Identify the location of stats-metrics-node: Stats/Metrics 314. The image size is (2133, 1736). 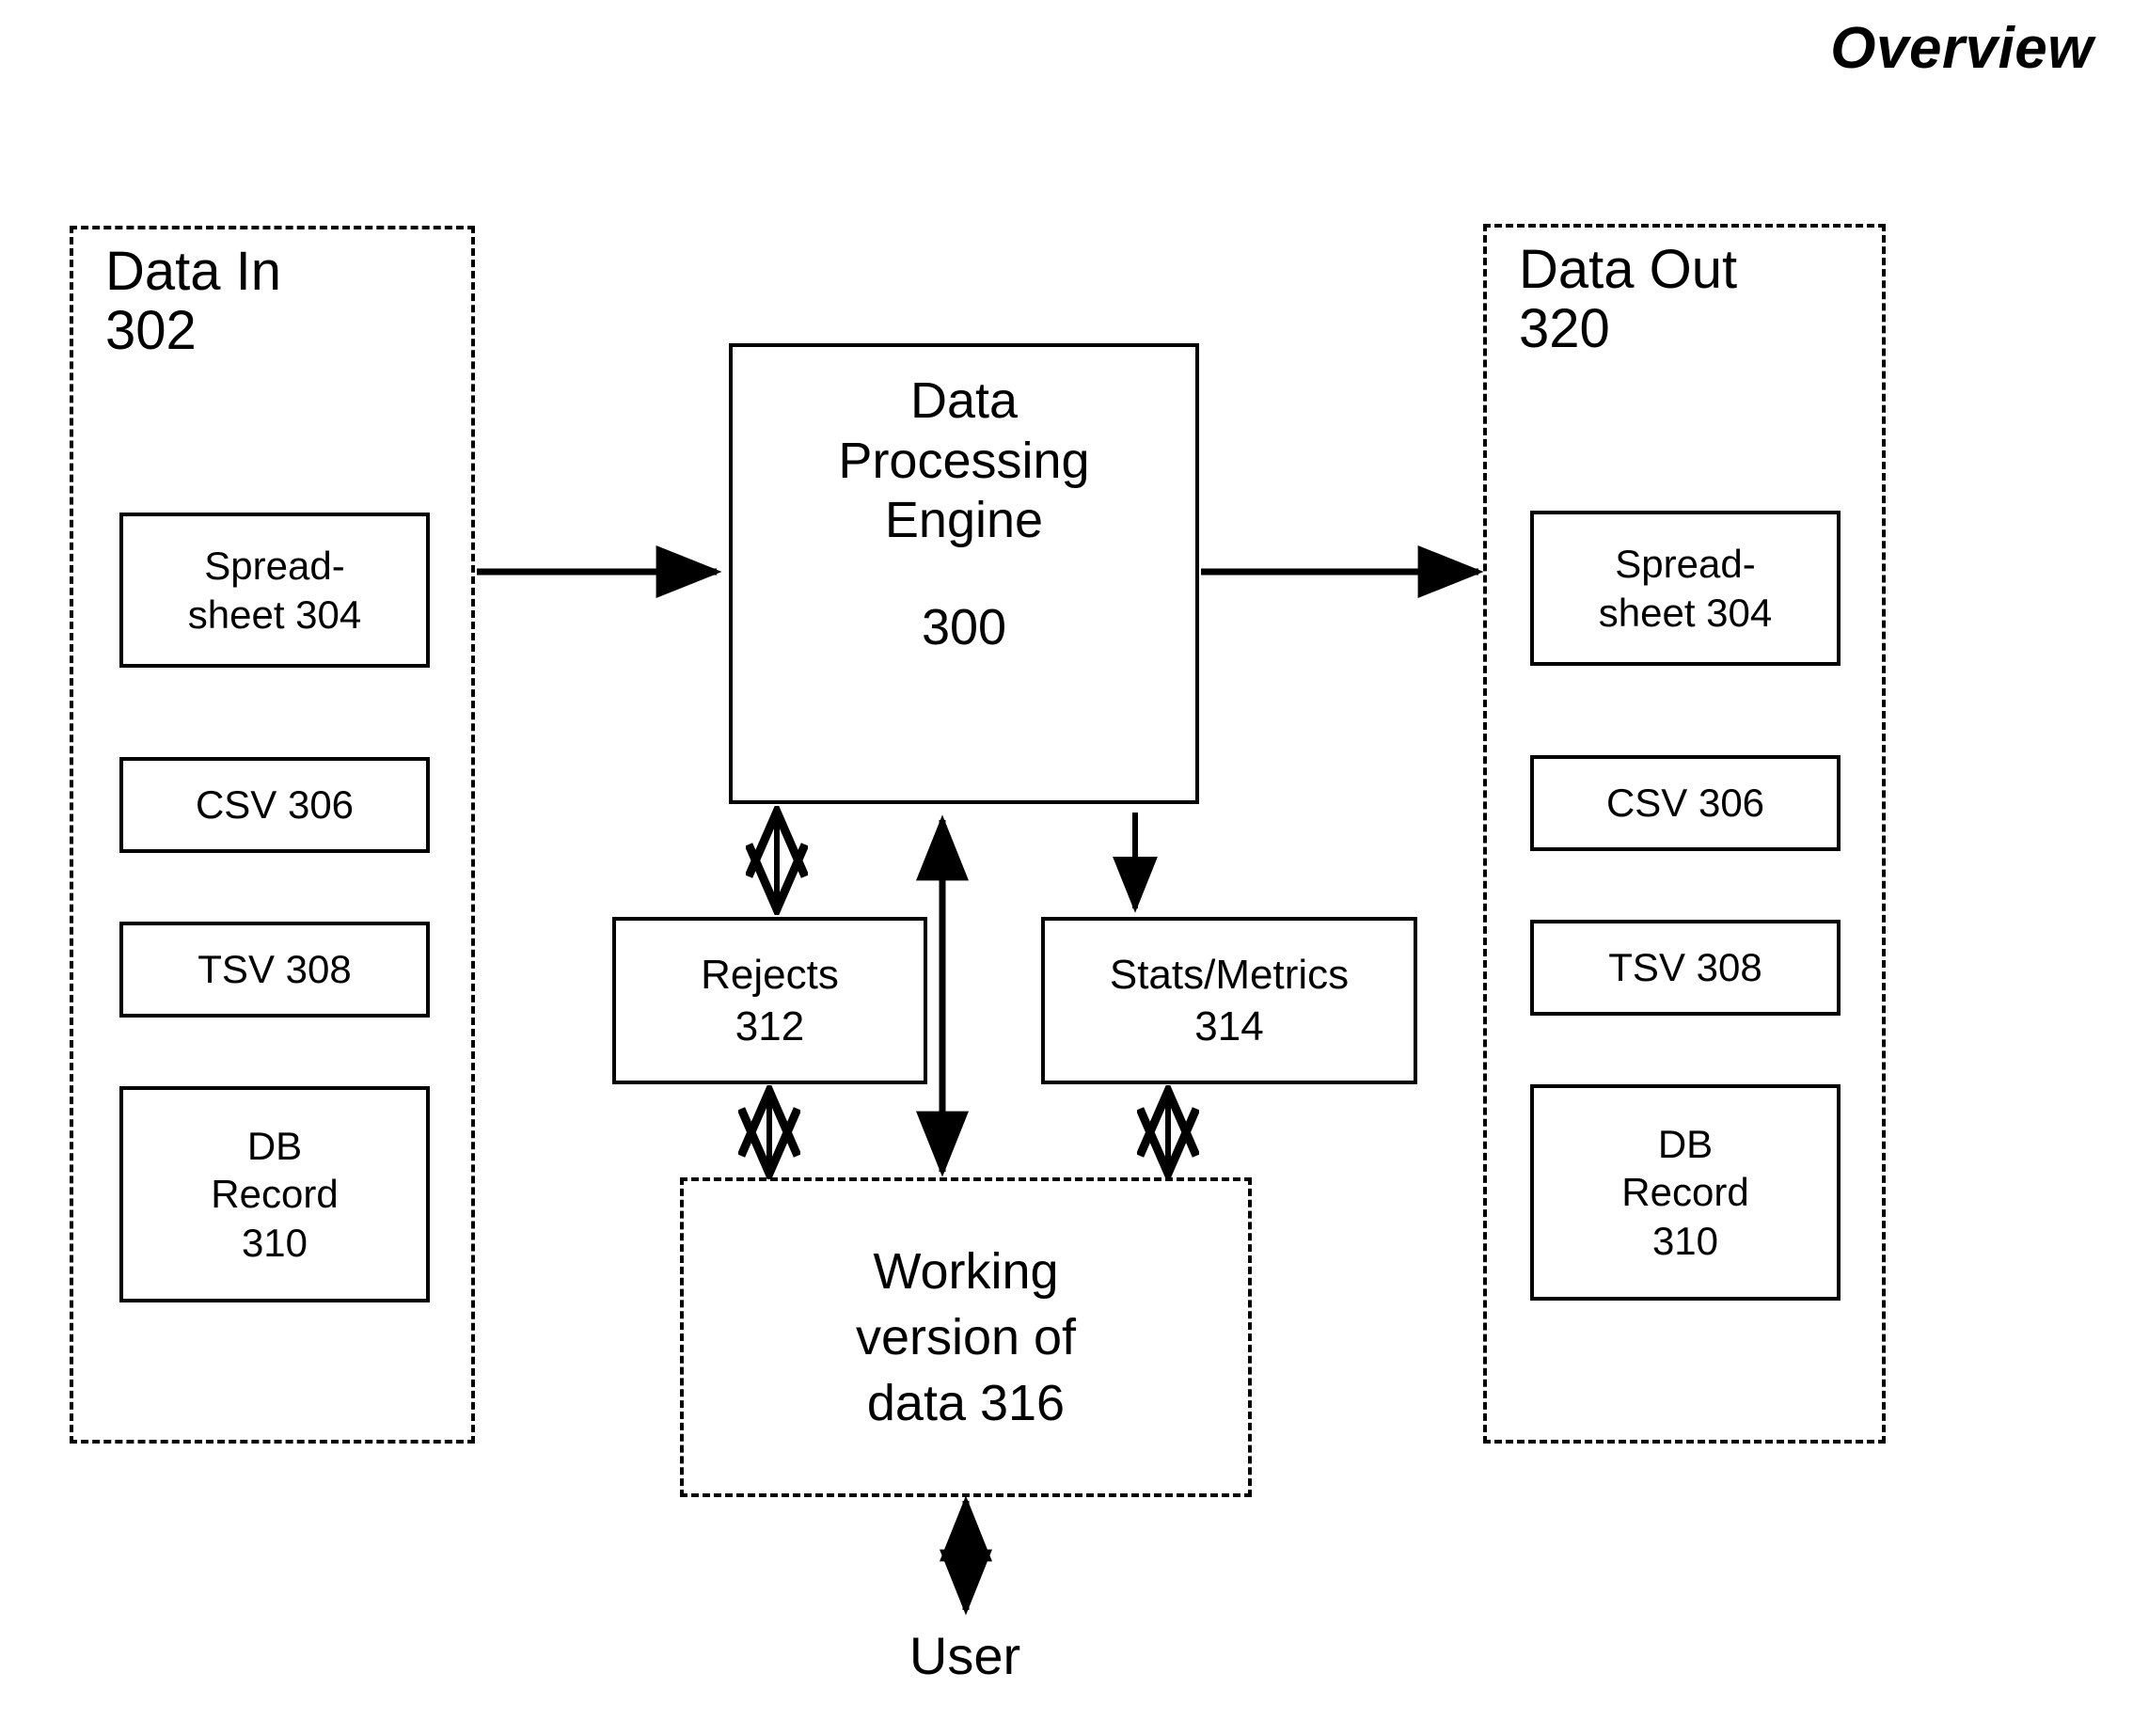
(1229, 1001).